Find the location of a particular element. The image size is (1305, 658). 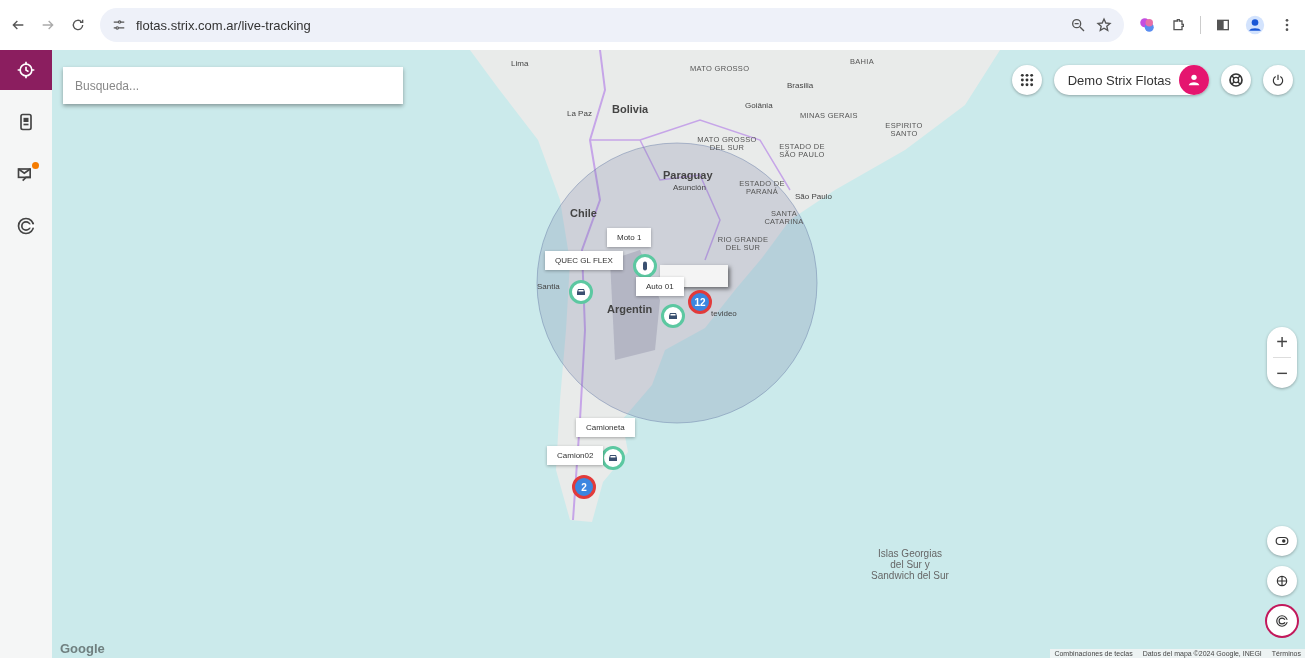

logout-button is located at coordinates (1278, 80).